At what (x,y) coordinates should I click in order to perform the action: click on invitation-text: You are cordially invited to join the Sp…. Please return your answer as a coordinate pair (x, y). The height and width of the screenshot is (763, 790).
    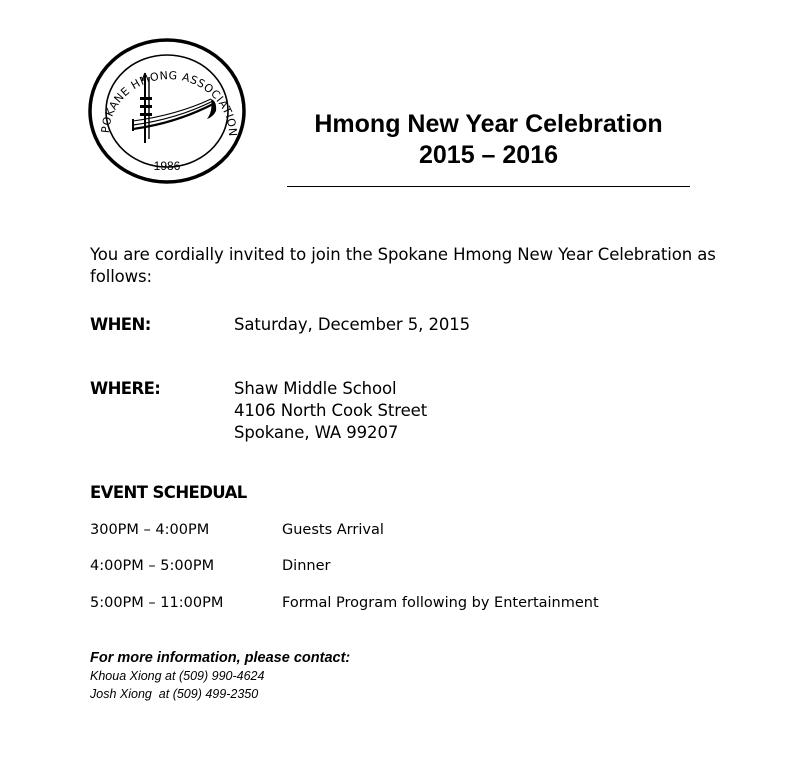
    Looking at the image, I should click on (403, 265).